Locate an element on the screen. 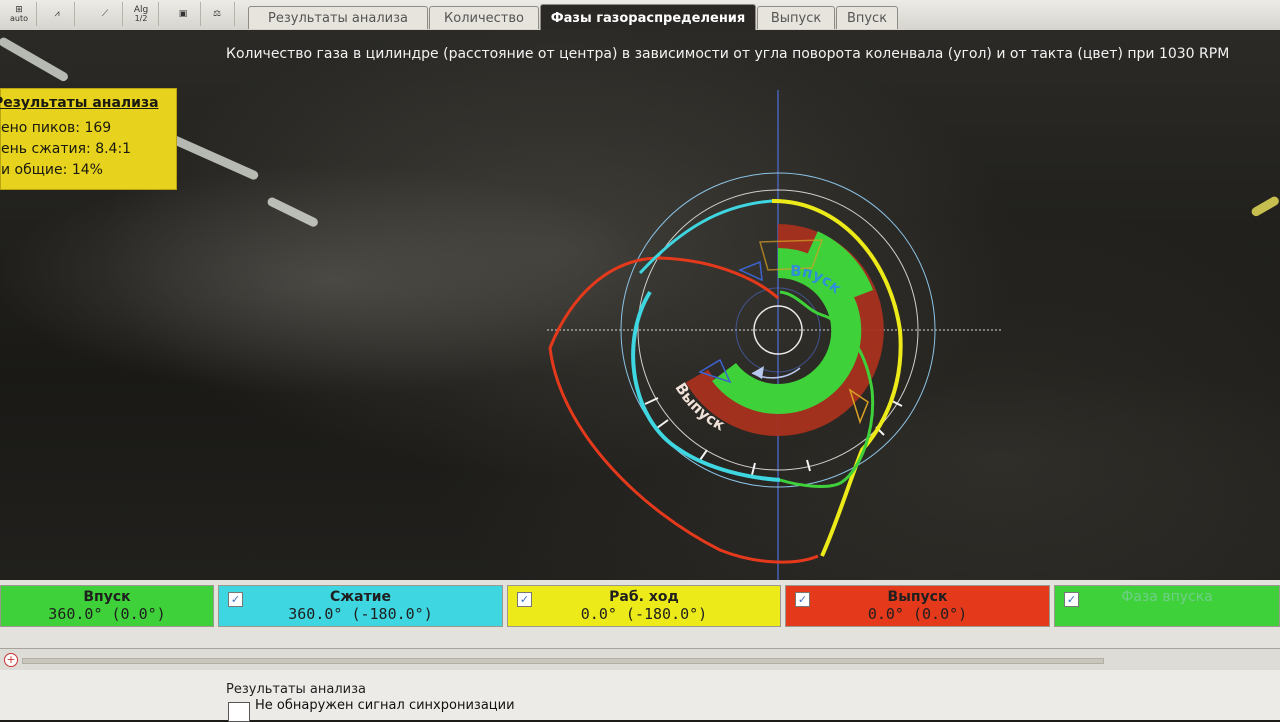  balance-icon: ⚖ is located at coordinates (217, 14).